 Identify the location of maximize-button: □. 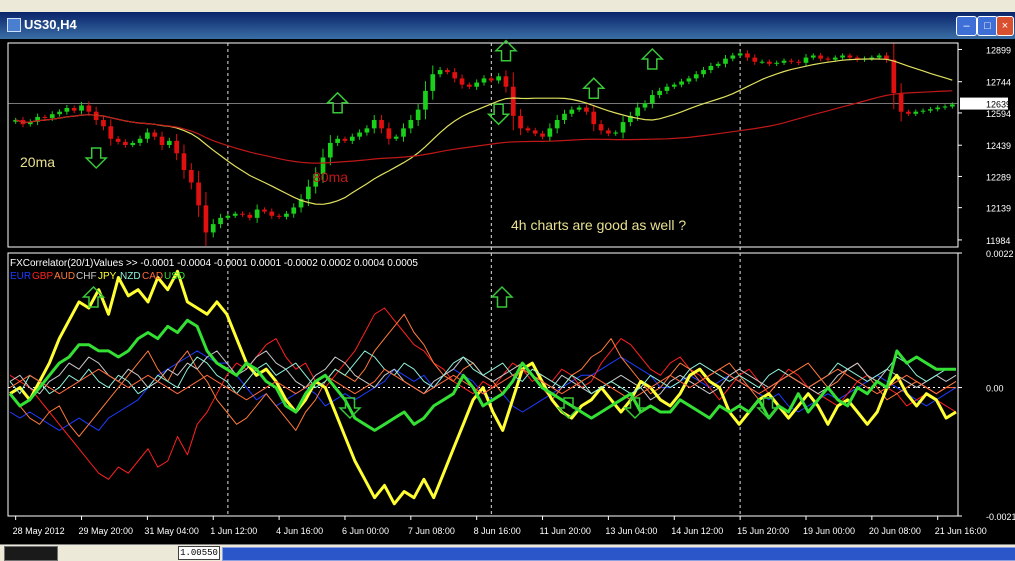
(987, 26).